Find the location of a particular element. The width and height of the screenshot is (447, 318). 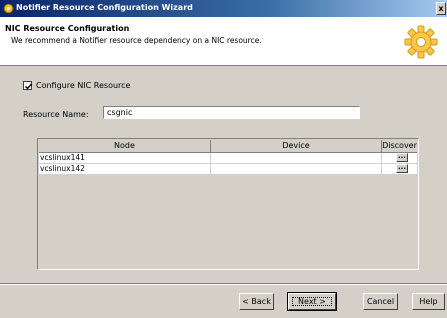

close-button: x is located at coordinates (441, 8).